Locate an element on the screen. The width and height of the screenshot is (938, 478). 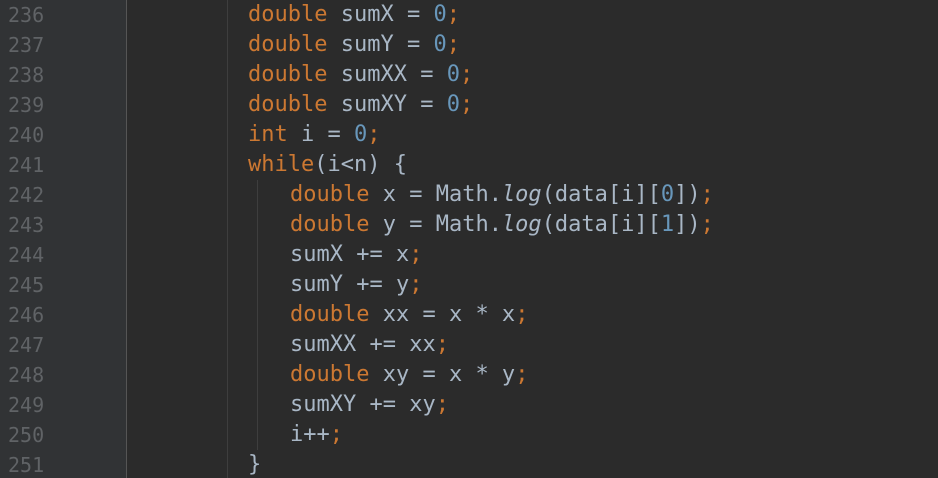
code-line: double sumY = 0; is located at coordinates (354, 45).